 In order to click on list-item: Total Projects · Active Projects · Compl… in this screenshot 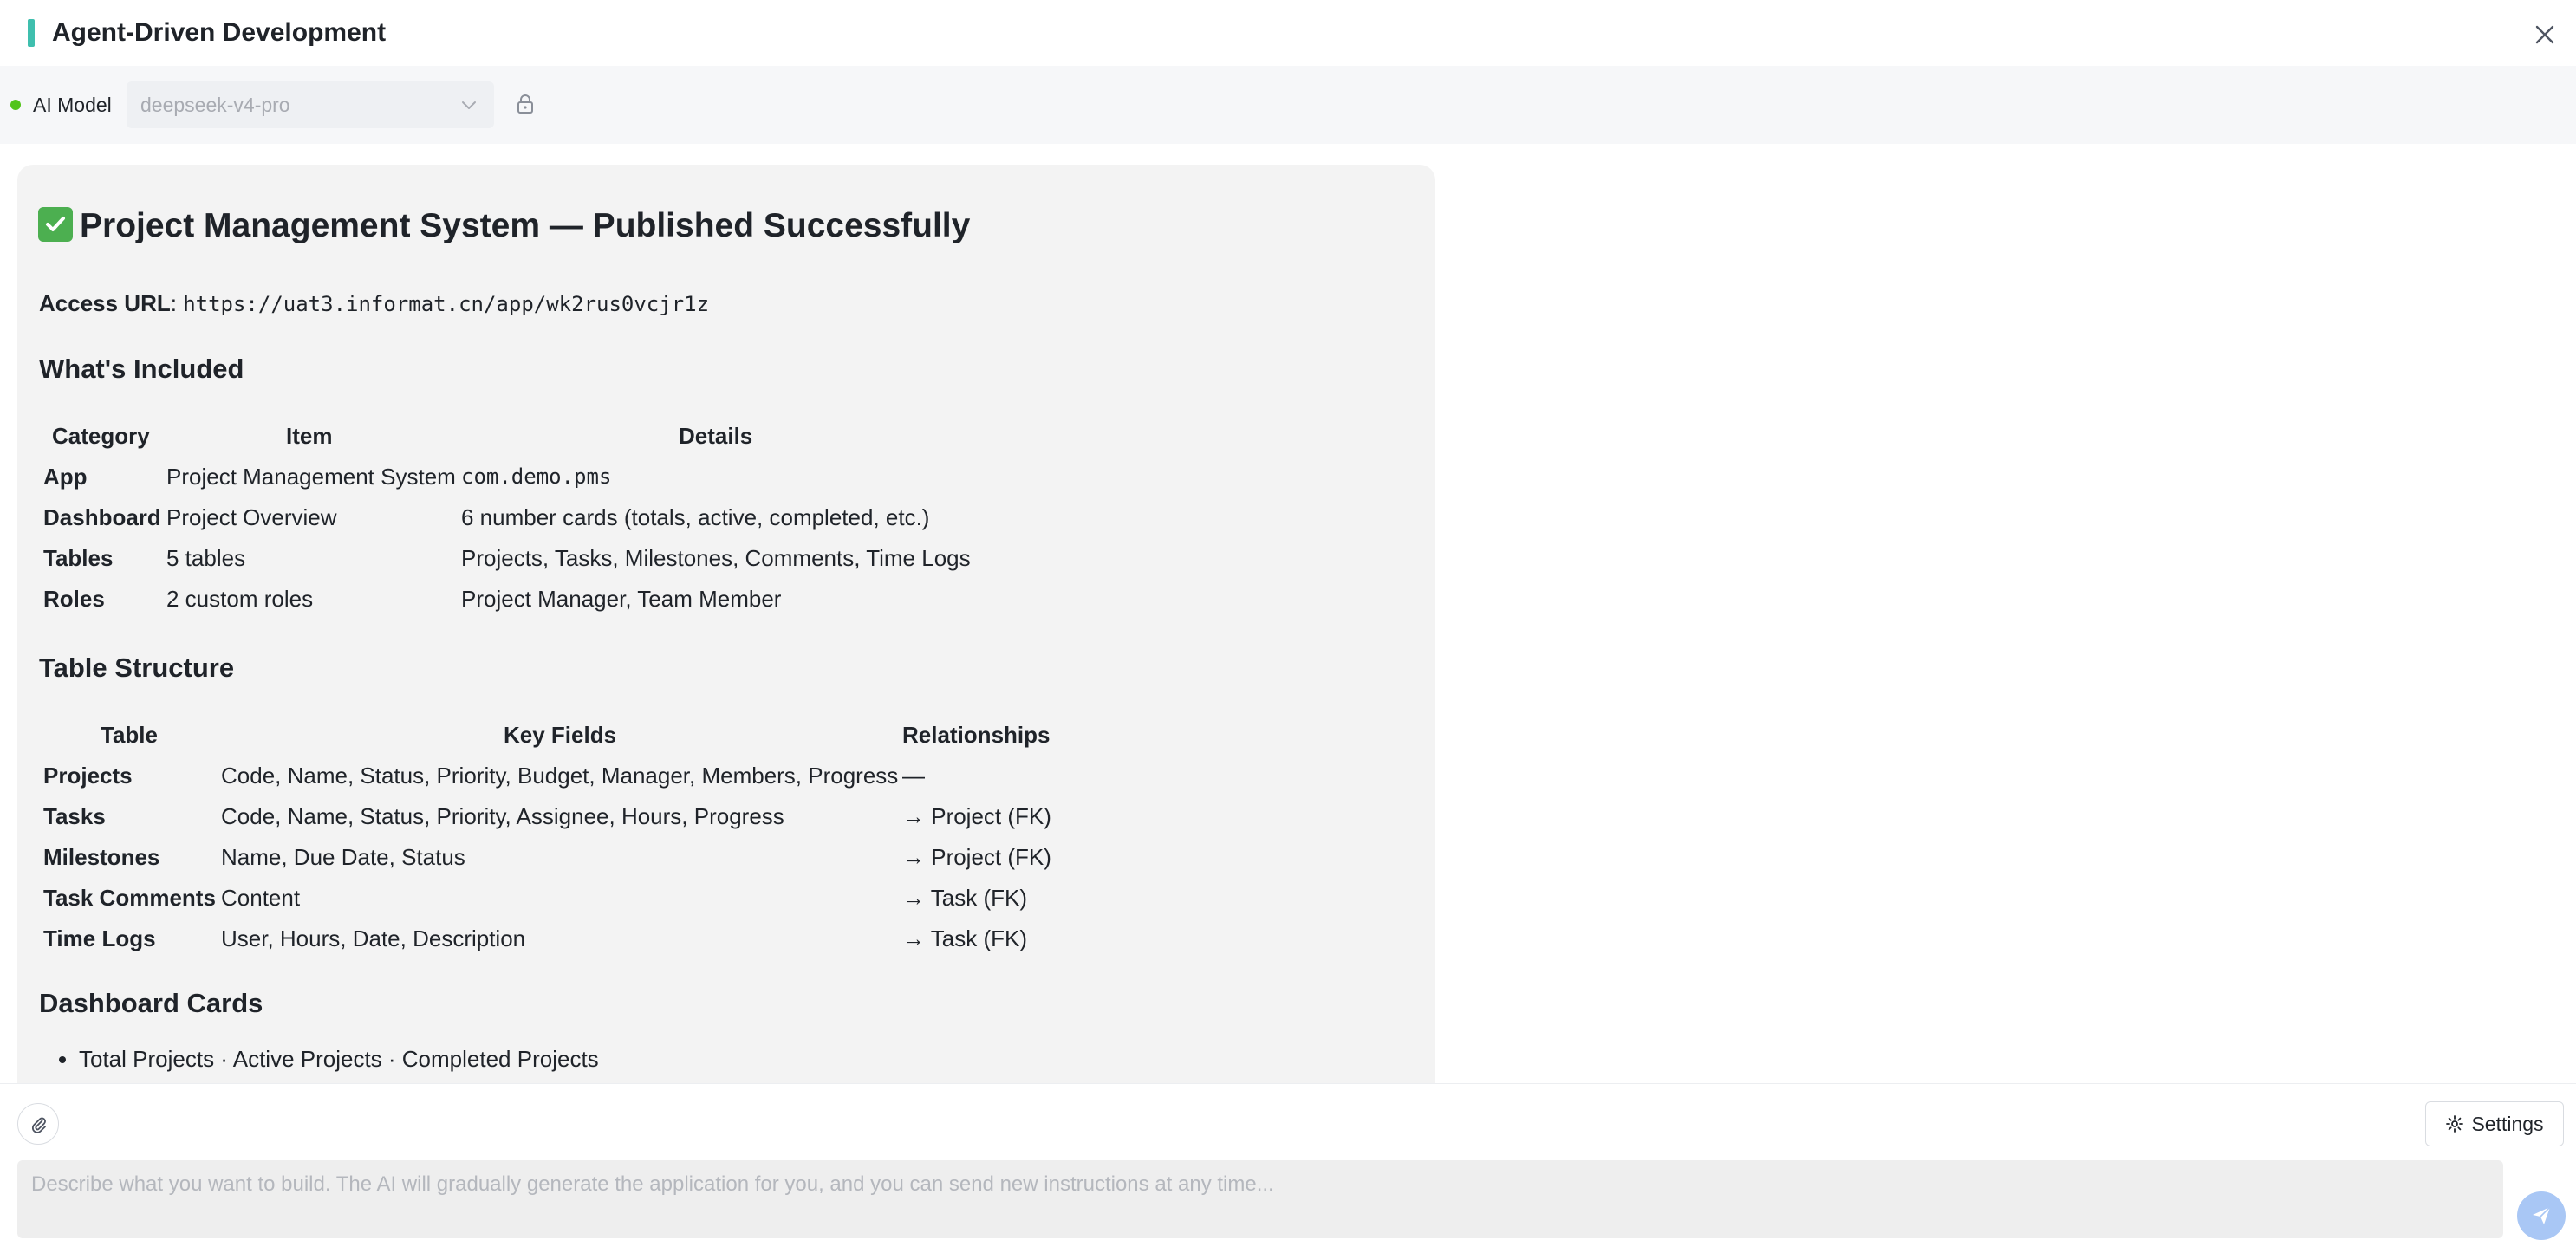, I will do `click(339, 1058)`.